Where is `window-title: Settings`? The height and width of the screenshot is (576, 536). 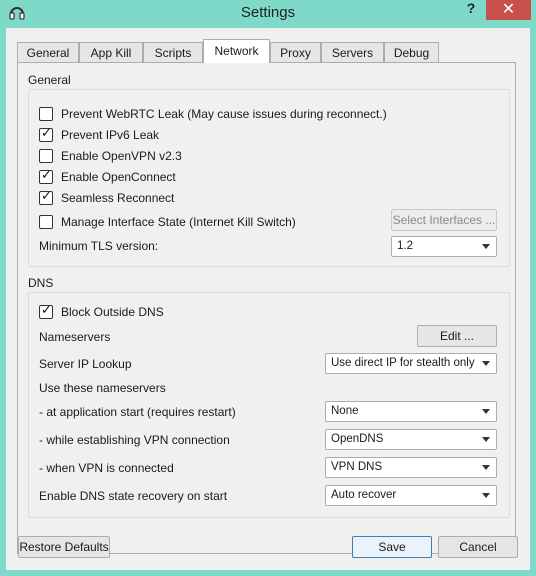
window-title: Settings is located at coordinates (268, 12).